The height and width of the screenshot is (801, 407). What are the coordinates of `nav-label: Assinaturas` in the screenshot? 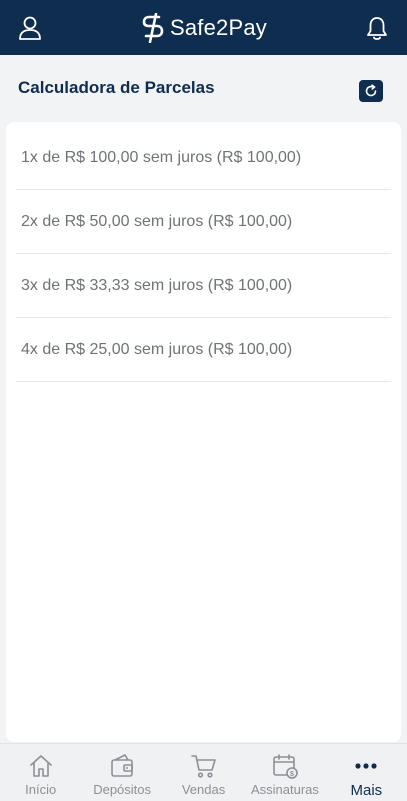 It's located at (284, 789).